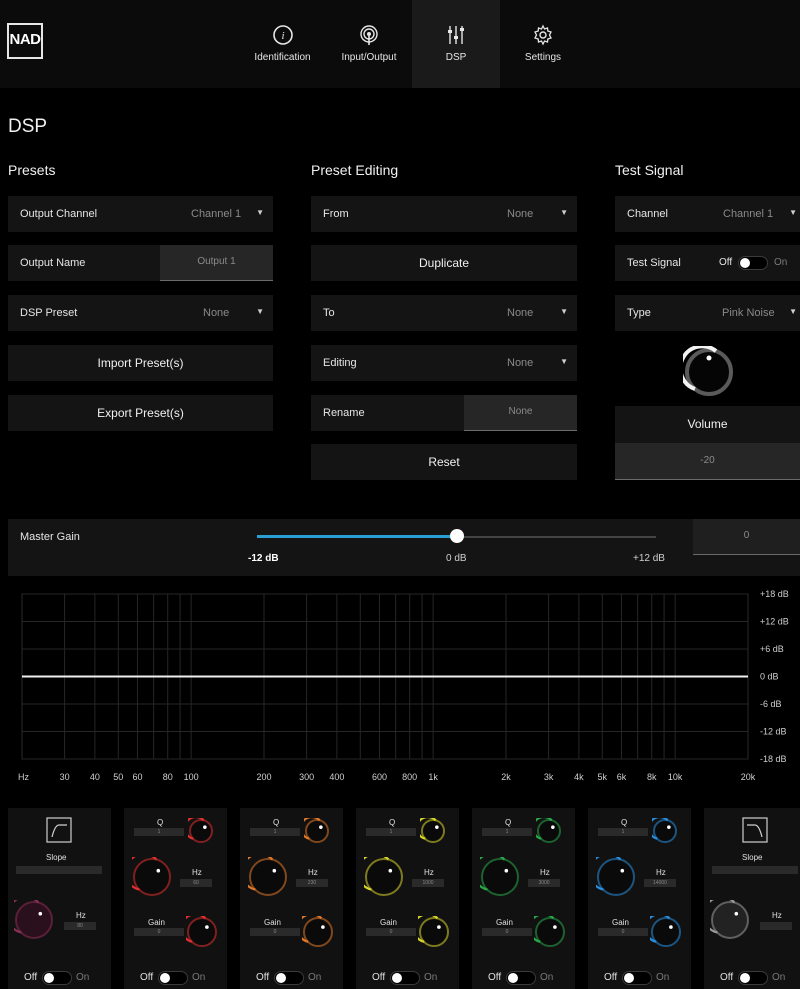 The width and height of the screenshot is (800, 989). What do you see at coordinates (23, 777) in the screenshot?
I see `eq-hz-unit: Hz` at bounding box center [23, 777].